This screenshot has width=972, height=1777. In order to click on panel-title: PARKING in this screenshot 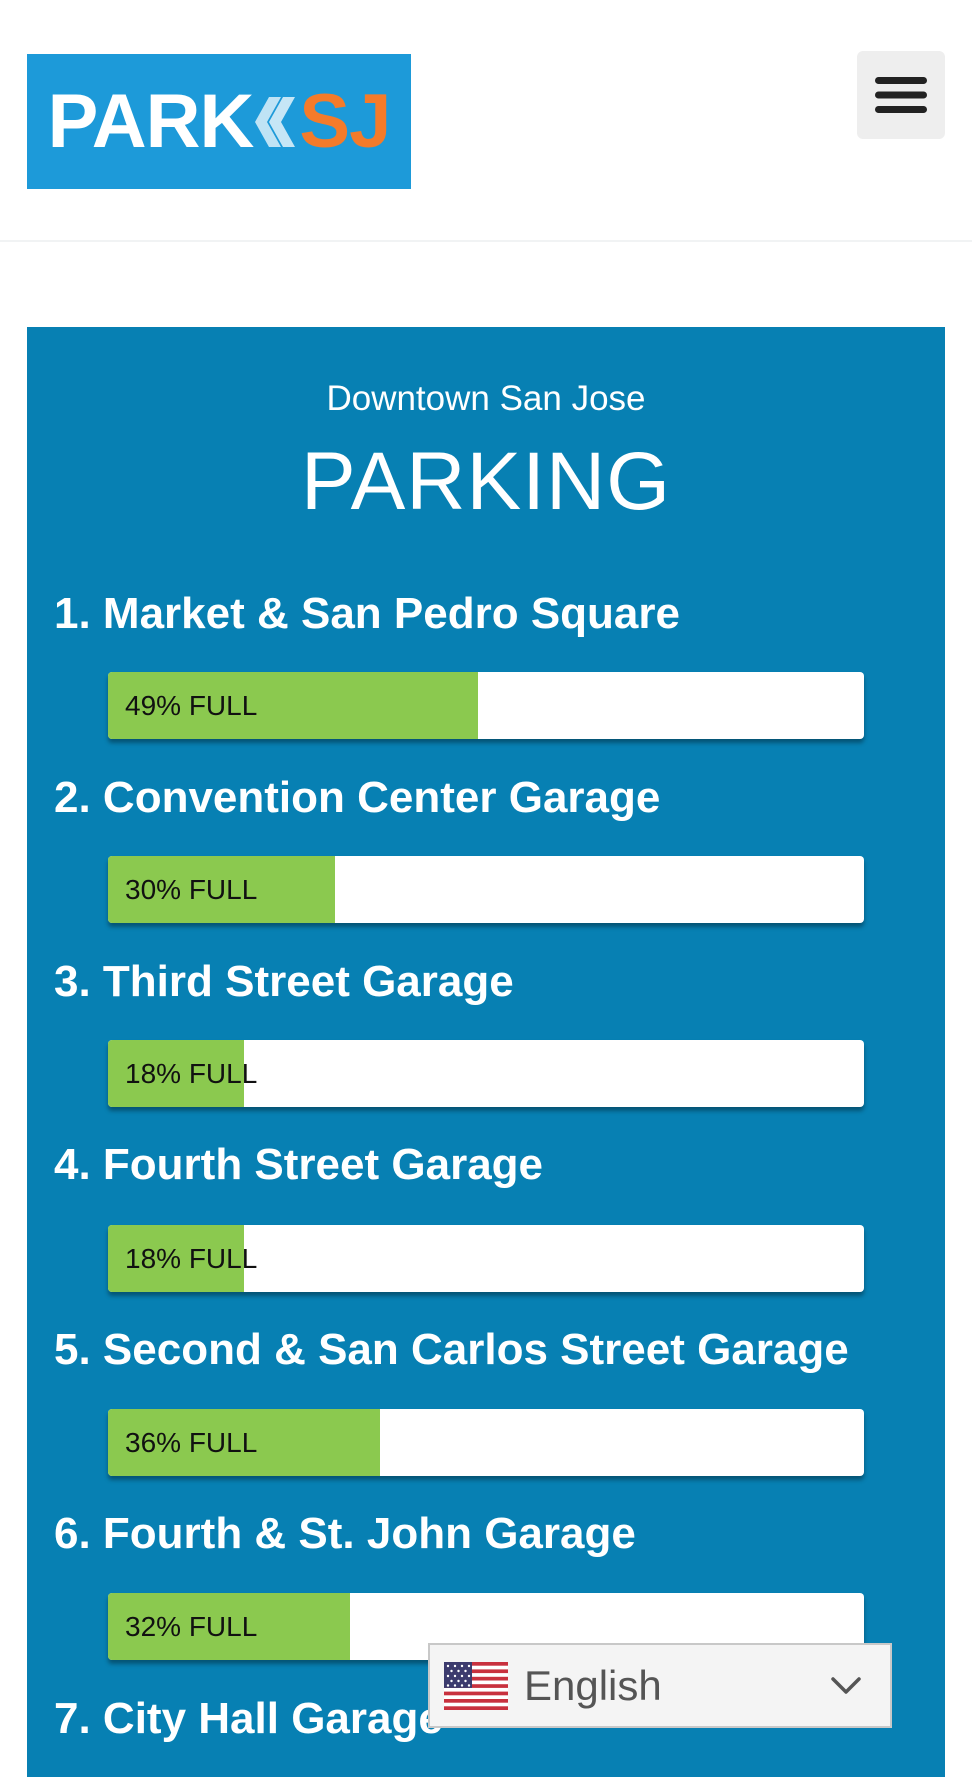, I will do `click(486, 481)`.